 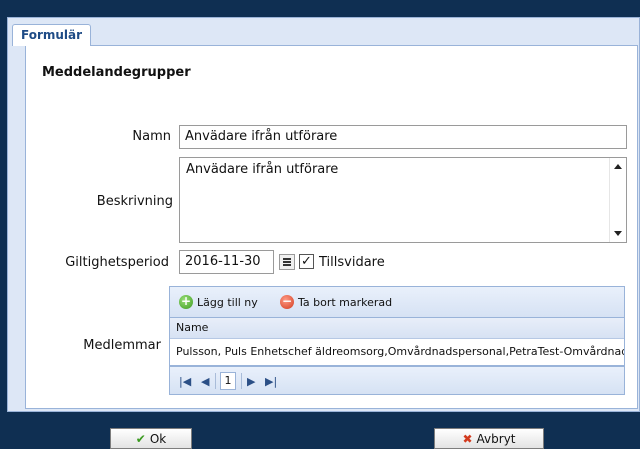 I want to click on grid-pager: |◀ ◀ 1 ▶ ▶|, so click(x=397, y=380).